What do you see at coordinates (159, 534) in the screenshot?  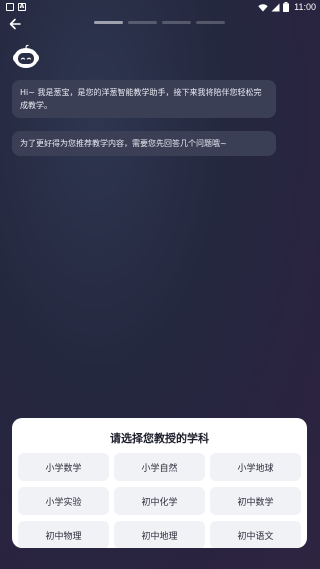 I see `subject-option: 初中地理` at bounding box center [159, 534].